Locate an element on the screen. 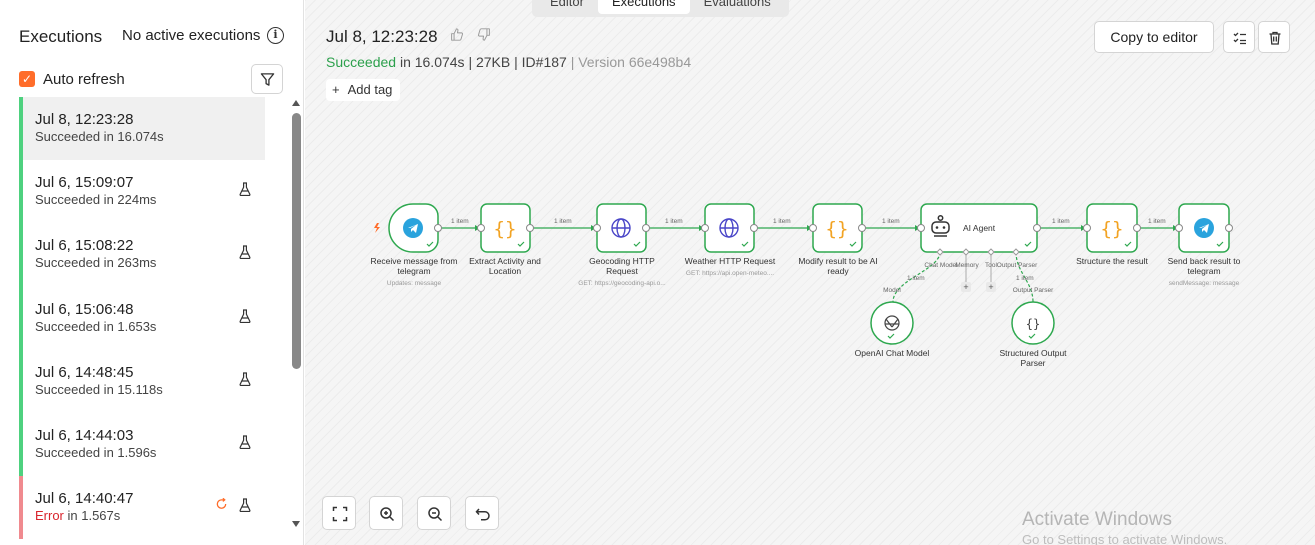  port-label-chat-model: Chat Model is located at coordinates (941, 265).